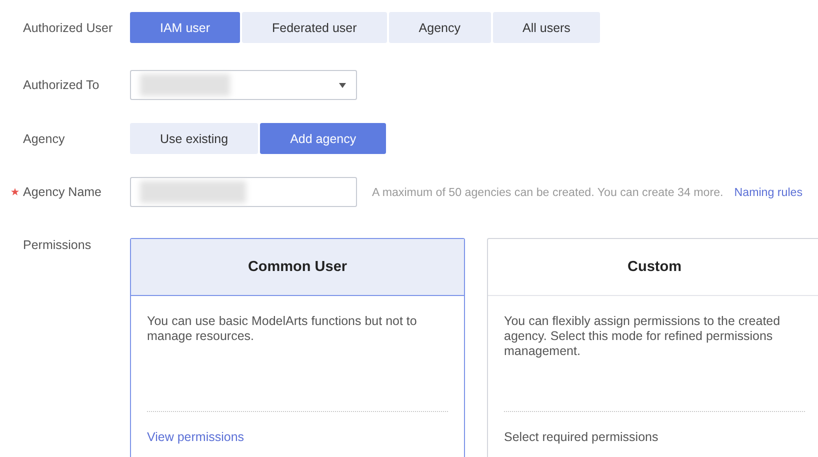  Describe the element at coordinates (323, 138) in the screenshot. I see `segment-tab: Add agency` at that location.